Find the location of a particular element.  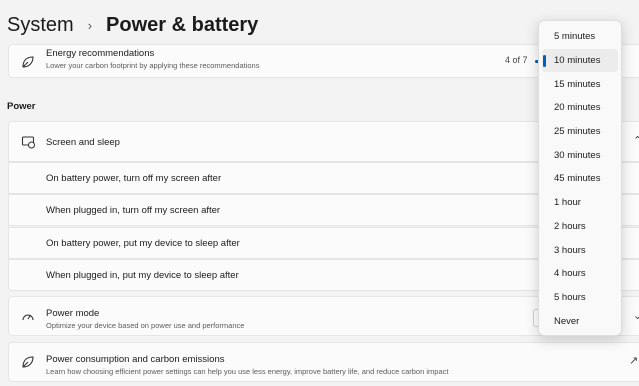

screen-sleep-title: Screen and sleep is located at coordinates (83, 142).